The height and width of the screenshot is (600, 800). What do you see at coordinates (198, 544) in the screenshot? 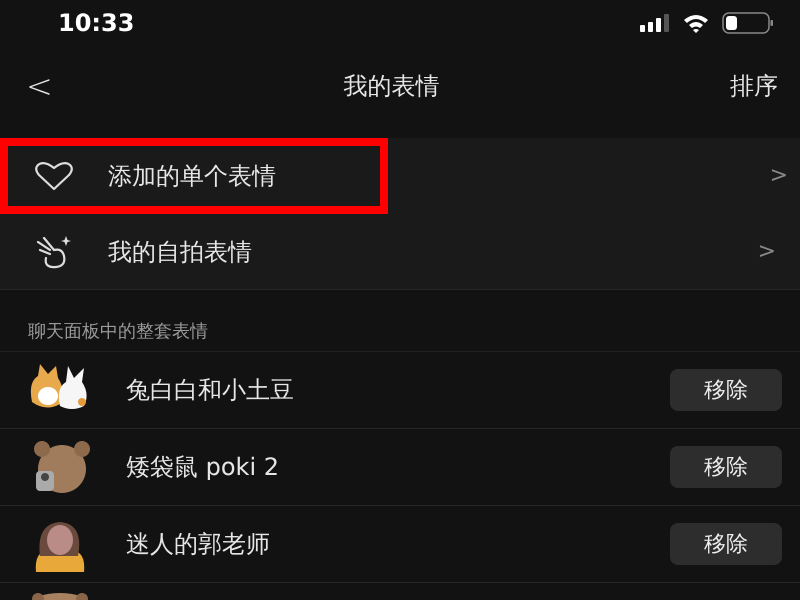
I see `sticker-pack-name: 迷人的郭老师` at bounding box center [198, 544].